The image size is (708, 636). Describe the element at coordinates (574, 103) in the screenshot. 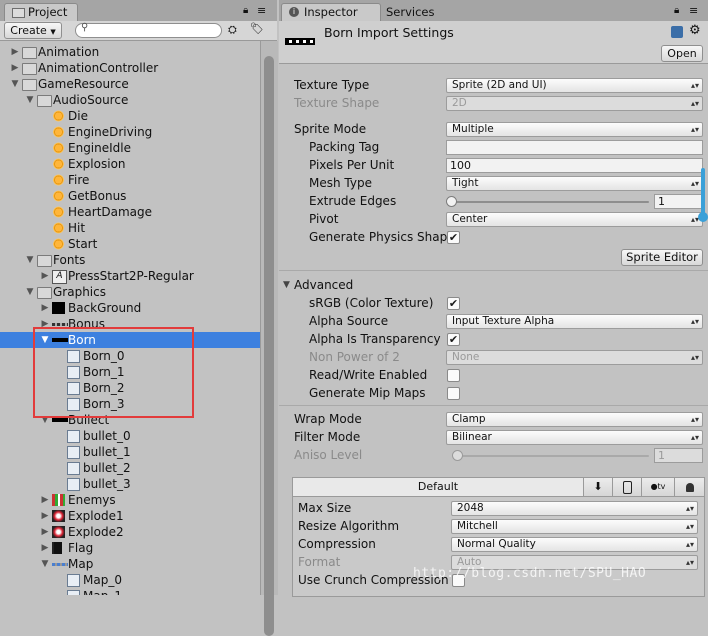

I see `texture-shape-dropdown: 2D ▴▾` at that location.